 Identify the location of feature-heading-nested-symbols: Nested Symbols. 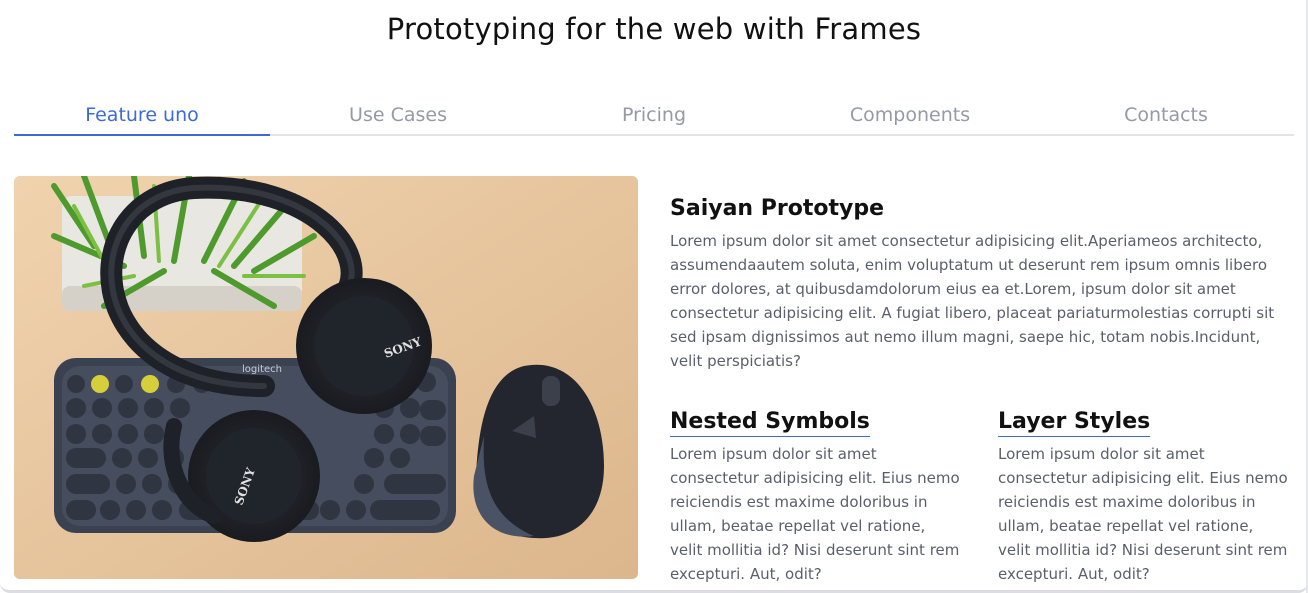
(770, 423).